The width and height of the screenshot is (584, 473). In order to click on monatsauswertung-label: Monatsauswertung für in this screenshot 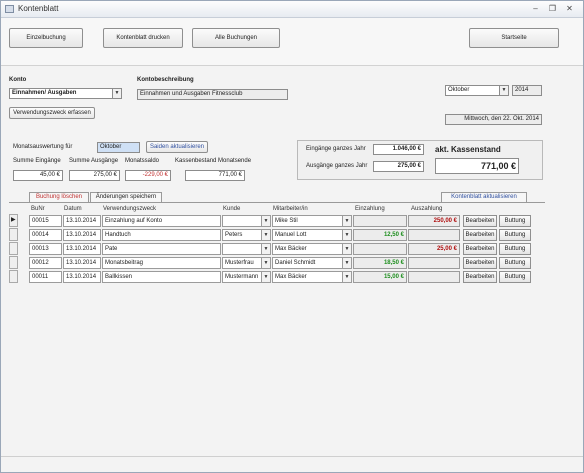, I will do `click(43, 147)`.